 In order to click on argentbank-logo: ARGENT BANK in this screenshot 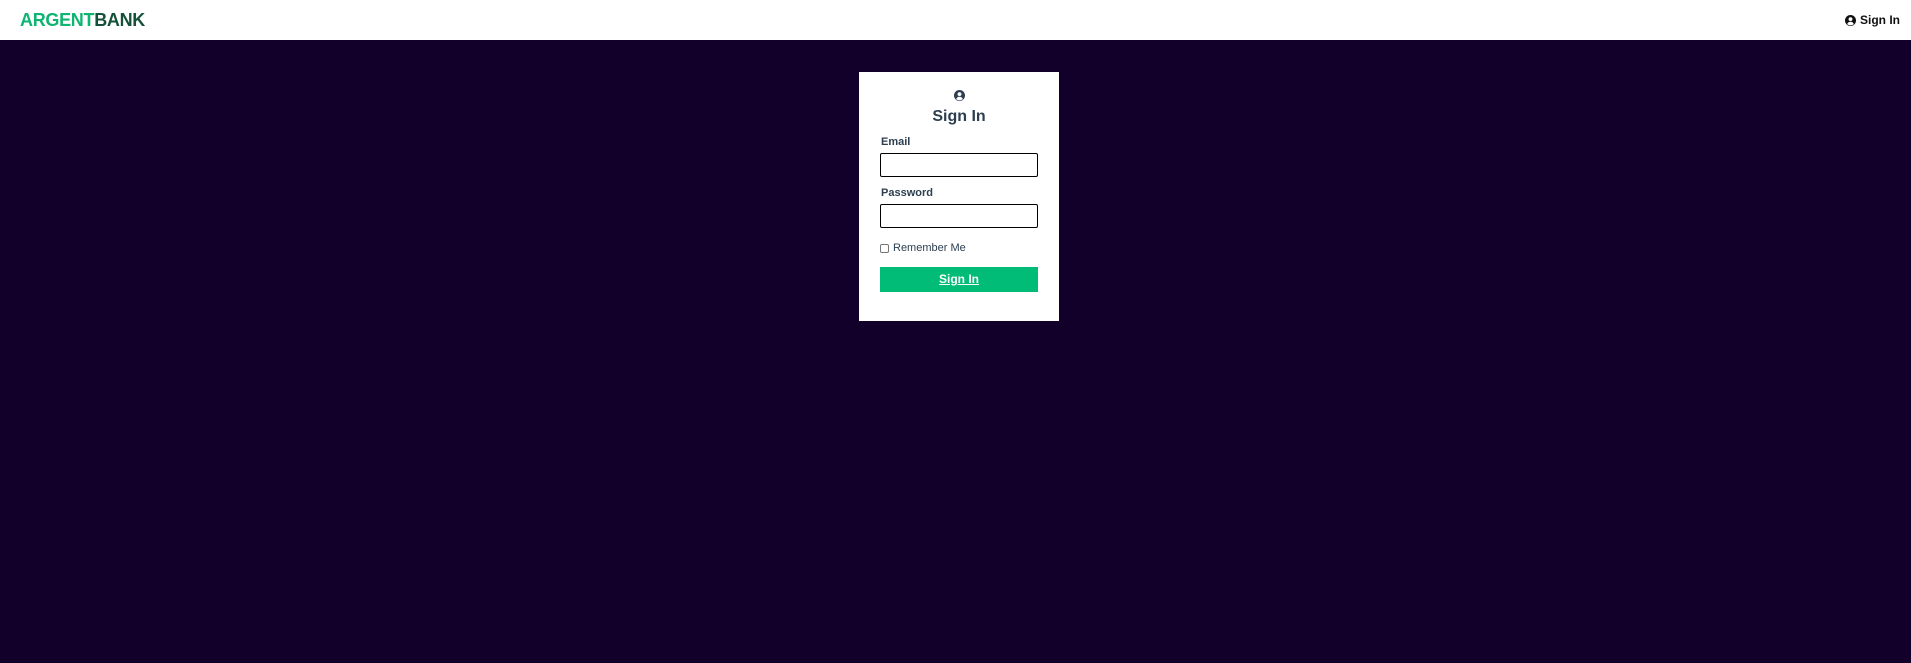, I will do `click(82, 20)`.